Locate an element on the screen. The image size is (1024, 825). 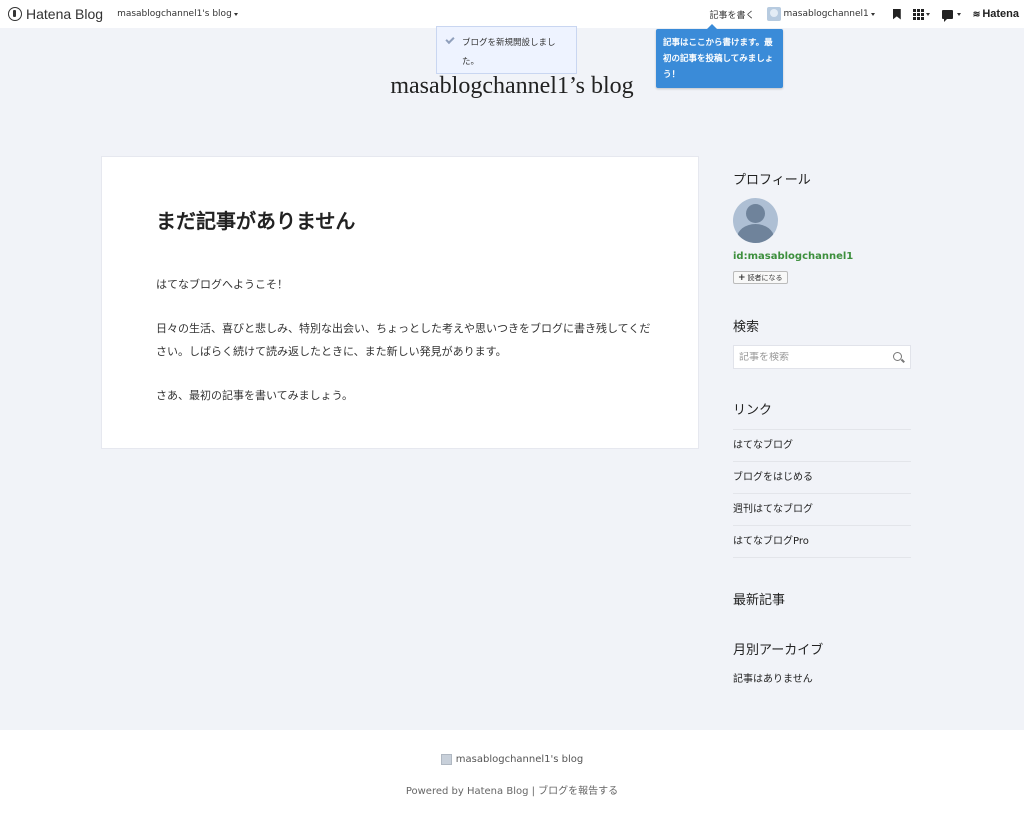
follow-button-label: 読者になる is located at coordinates (765, 277).